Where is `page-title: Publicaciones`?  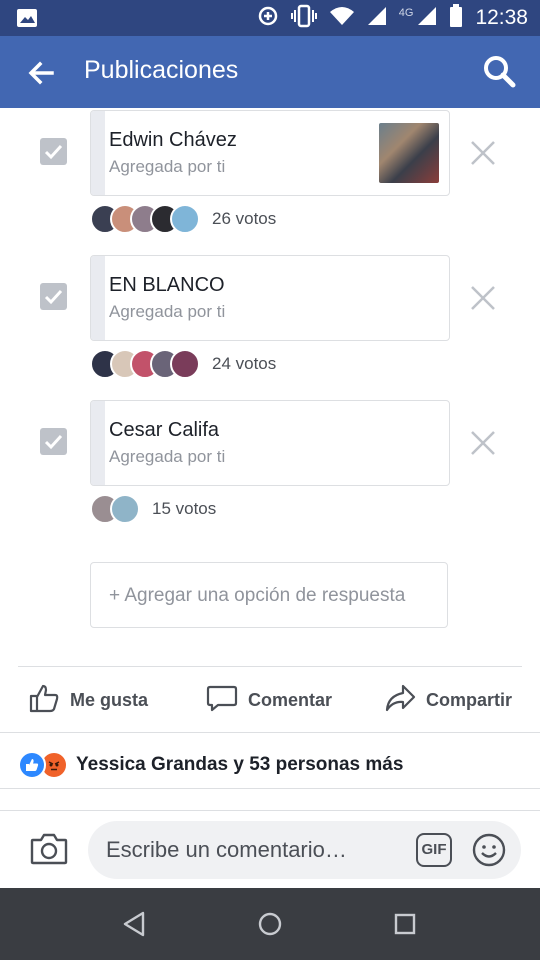 page-title: Publicaciones is located at coordinates (161, 70).